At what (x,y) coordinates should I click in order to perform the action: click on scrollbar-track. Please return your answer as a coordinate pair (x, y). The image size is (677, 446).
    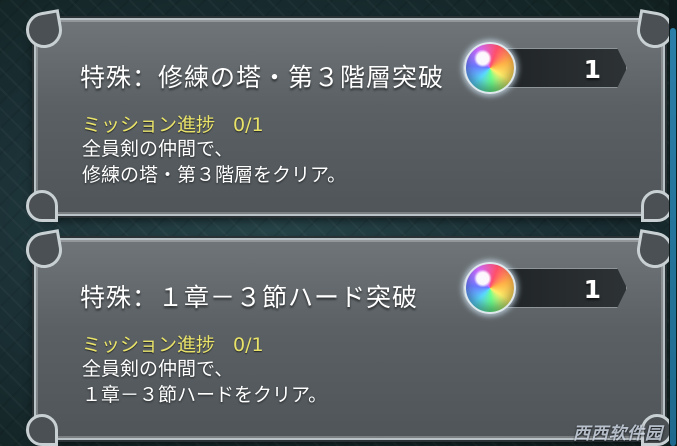
    Looking at the image, I should click on (673, 223).